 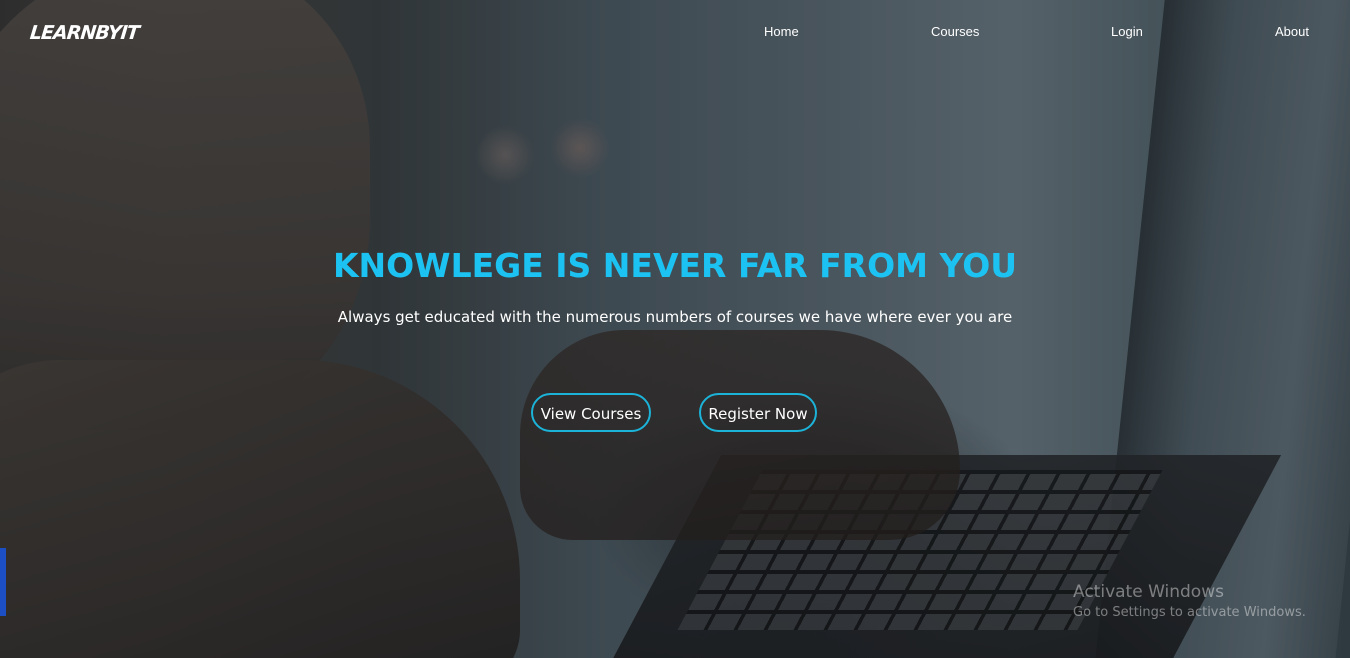 What do you see at coordinates (758, 412) in the screenshot?
I see `register-now-button: Register Now` at bounding box center [758, 412].